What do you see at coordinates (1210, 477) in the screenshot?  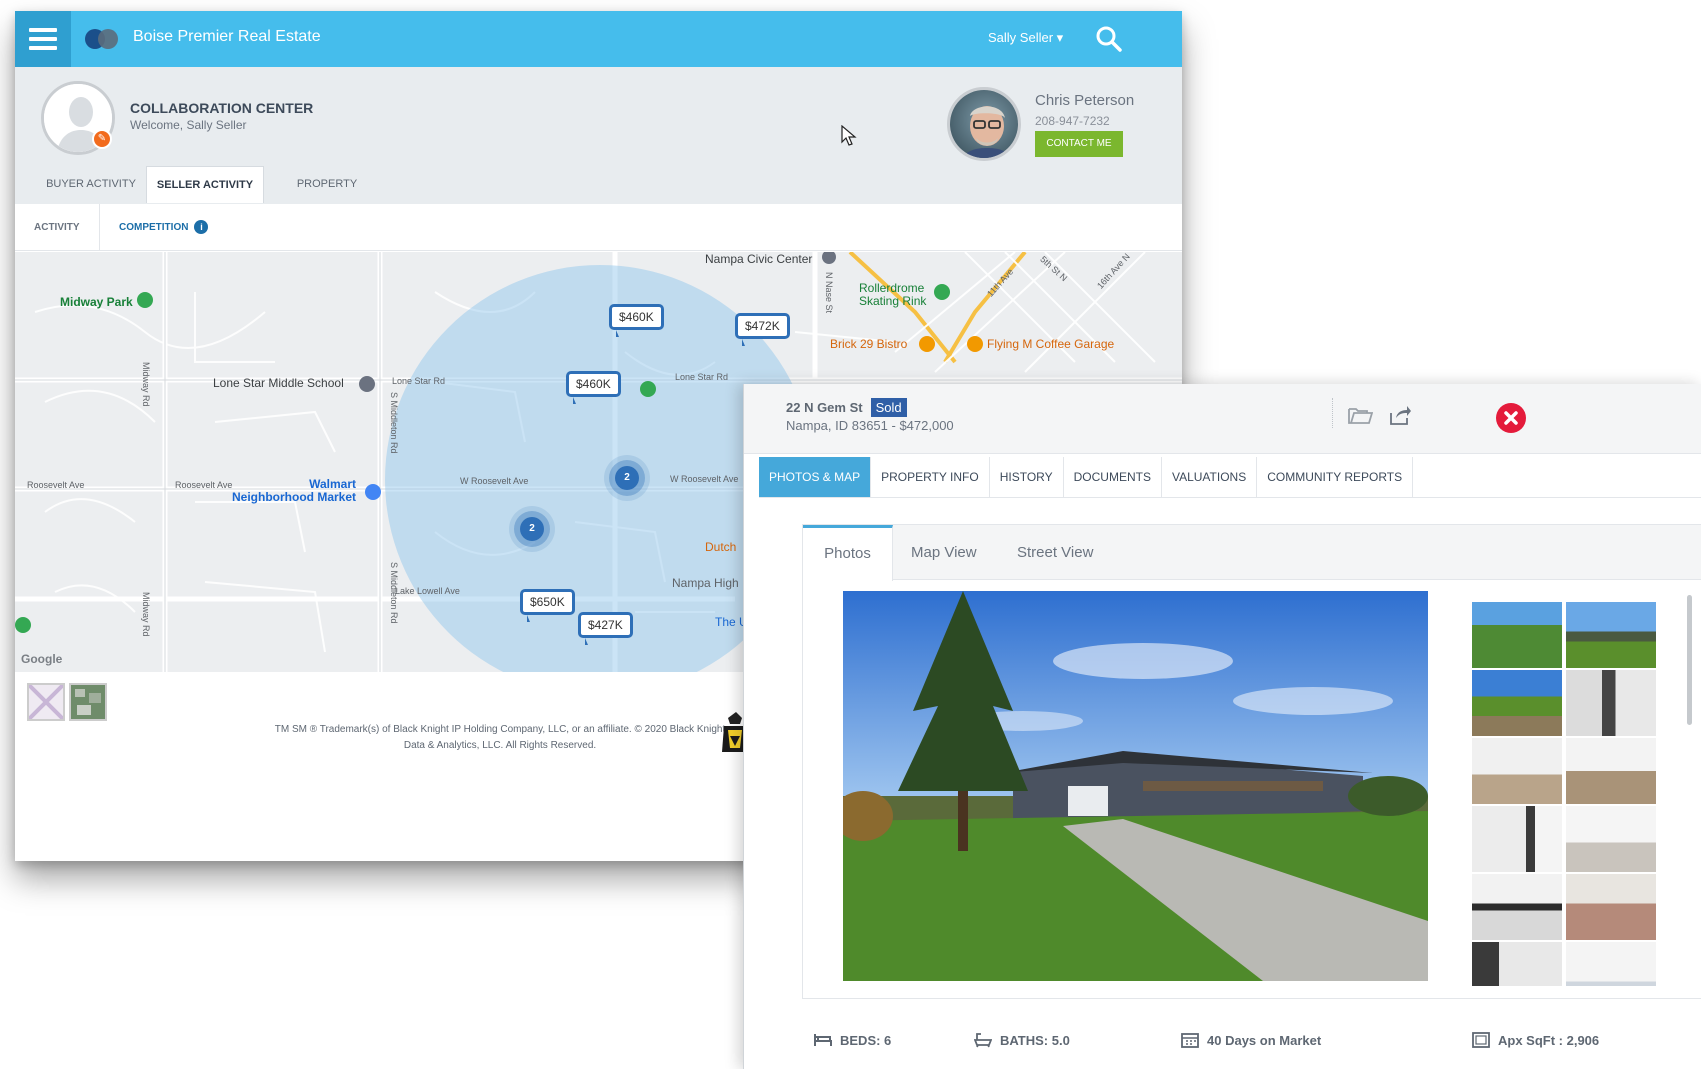 I see `tab-valuations: VALUATIONS` at bounding box center [1210, 477].